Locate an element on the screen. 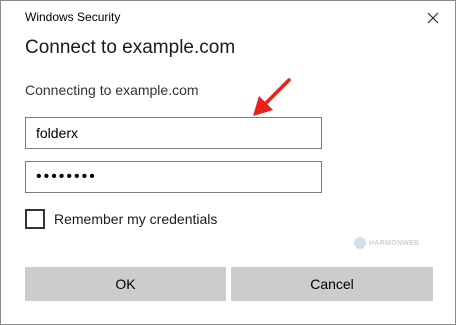  watermark-logo-icon is located at coordinates (360, 243).